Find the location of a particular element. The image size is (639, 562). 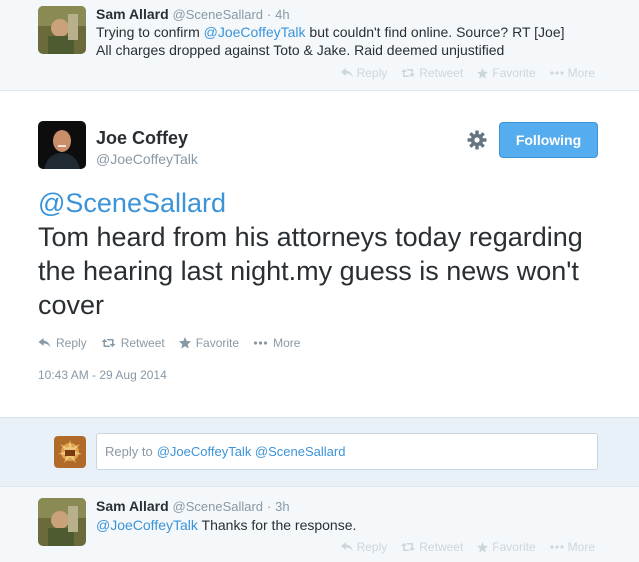

tweet-timestamp: 10:43 AM - 29 Aug 2014 is located at coordinates (102, 375).